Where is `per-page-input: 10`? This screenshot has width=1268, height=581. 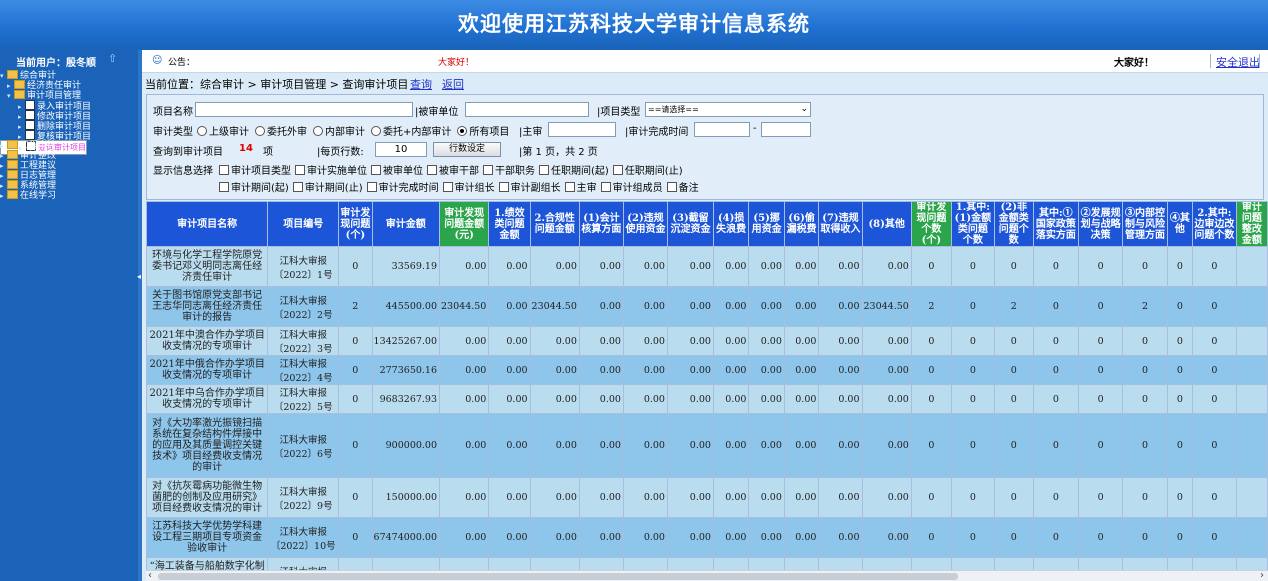 per-page-input: 10 is located at coordinates (401, 149).